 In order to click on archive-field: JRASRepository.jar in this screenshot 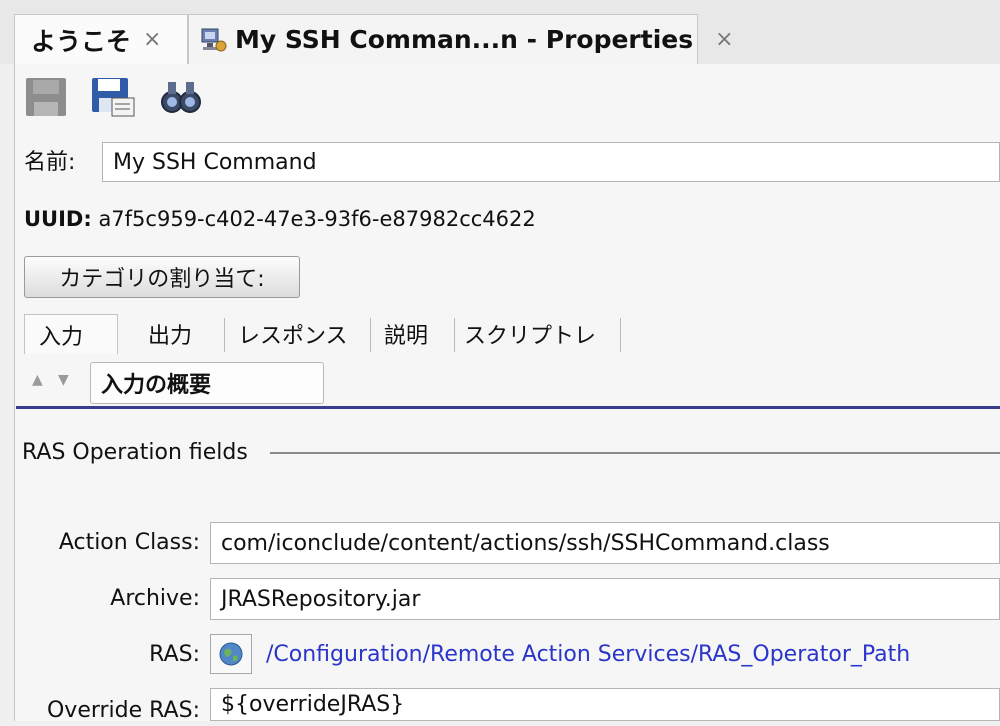, I will do `click(605, 599)`.